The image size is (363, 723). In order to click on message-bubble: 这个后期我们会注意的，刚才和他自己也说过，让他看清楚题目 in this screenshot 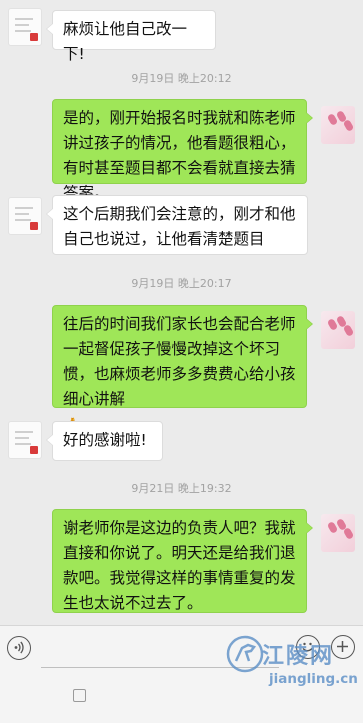, I will do `click(177, 225)`.